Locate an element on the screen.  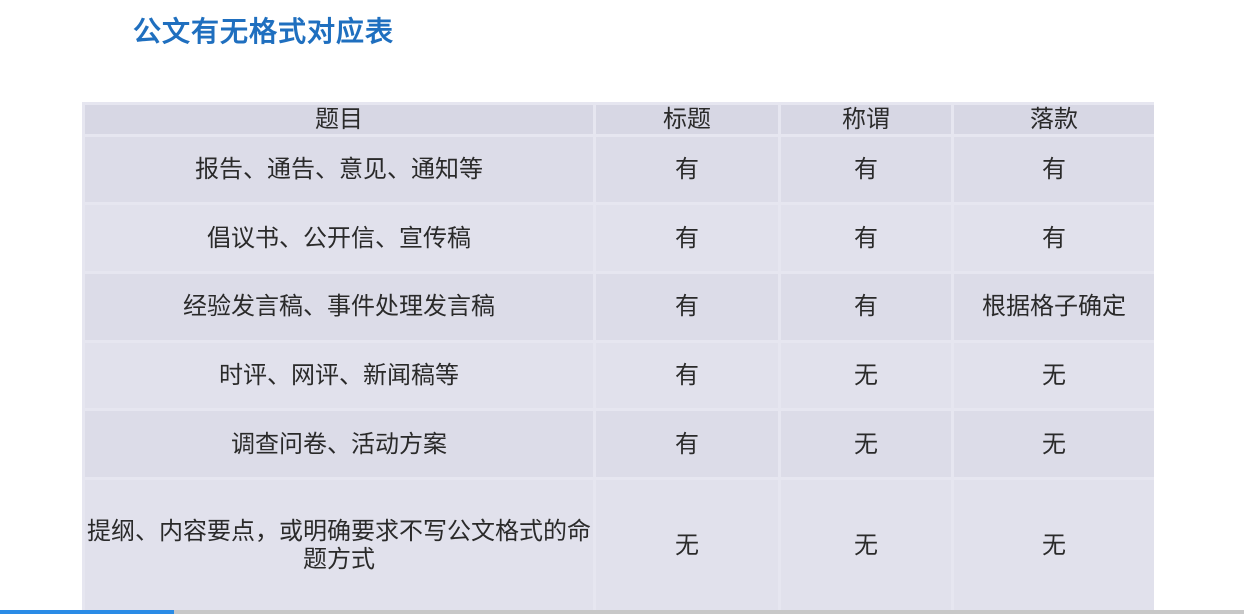
table-cell: 经验发言稿、事件处理发言稿 is located at coordinates (339, 306).